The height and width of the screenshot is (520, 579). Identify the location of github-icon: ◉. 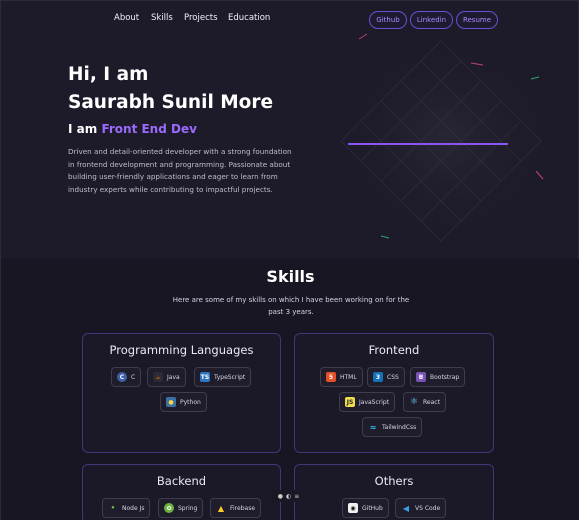
(353, 508).